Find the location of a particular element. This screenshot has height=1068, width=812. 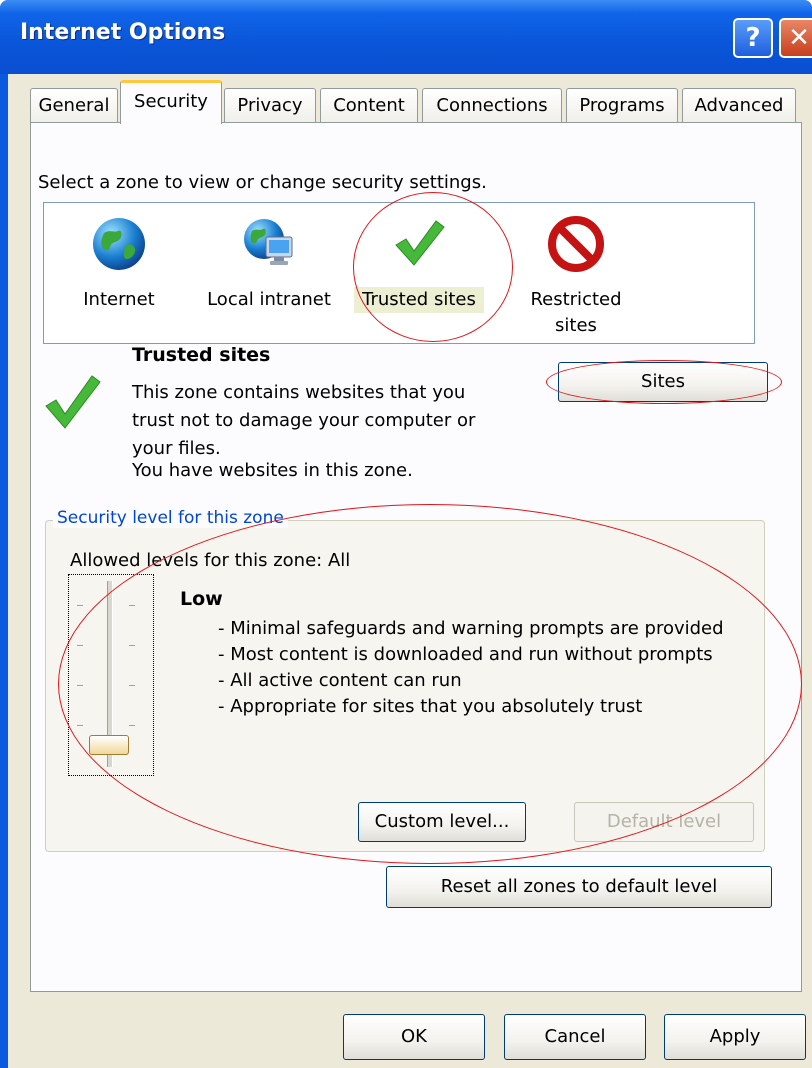

tab-advanced: Advanced is located at coordinates (739, 105).